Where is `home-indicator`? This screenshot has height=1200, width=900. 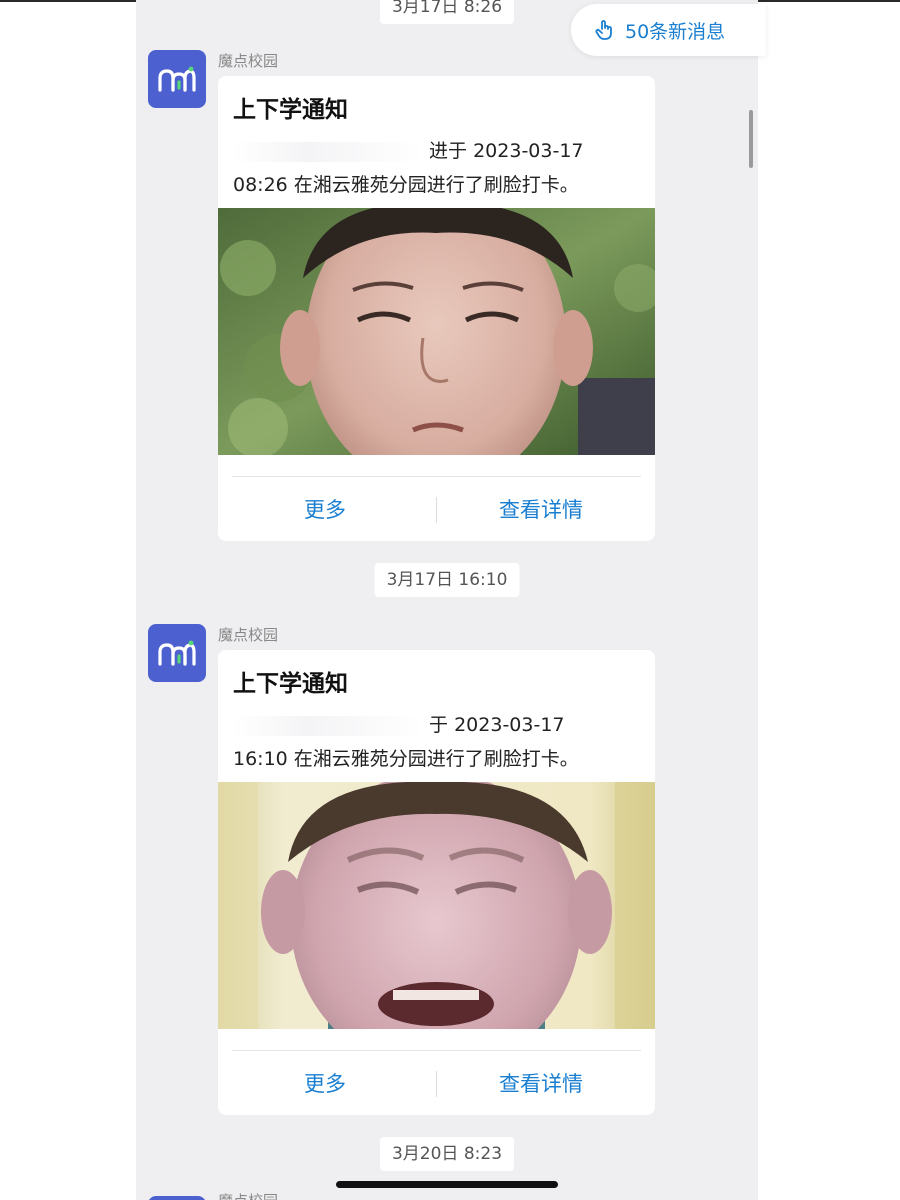 home-indicator is located at coordinates (447, 1184).